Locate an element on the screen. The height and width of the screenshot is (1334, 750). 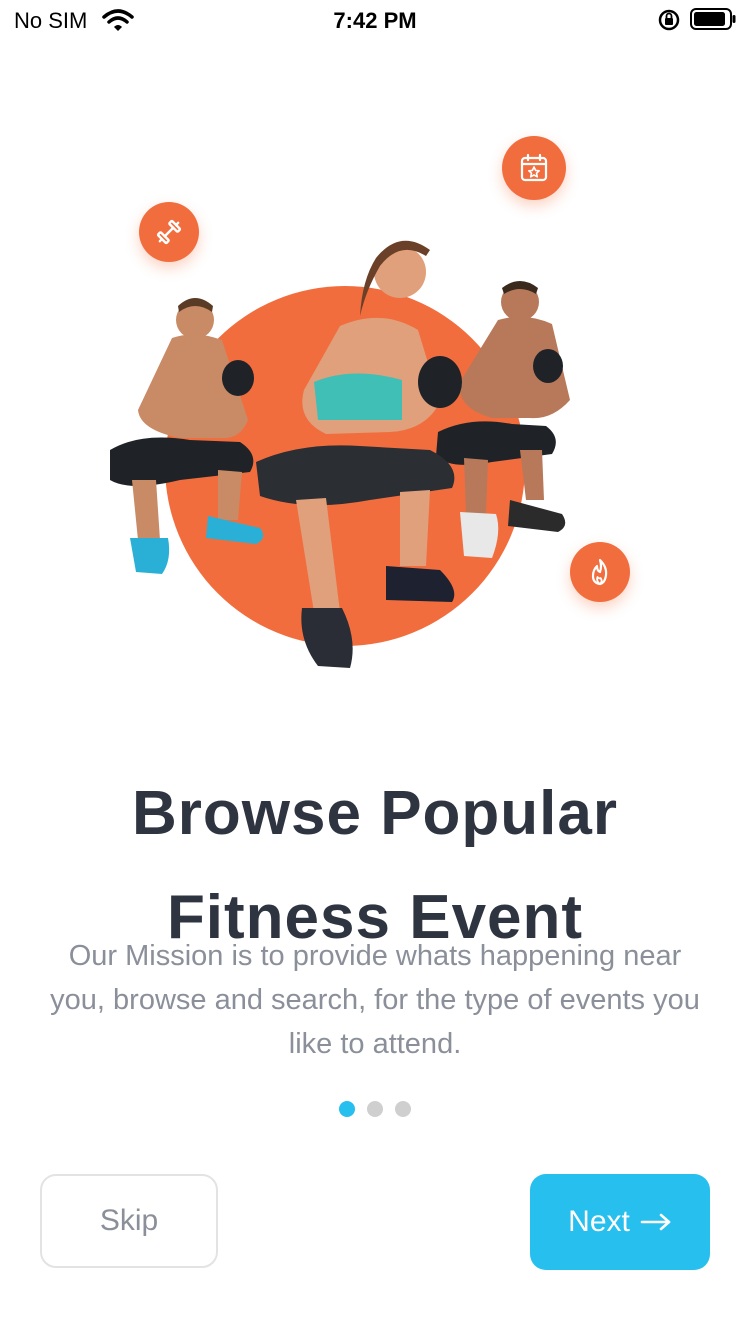
dumbbell-badge is located at coordinates (169, 232).